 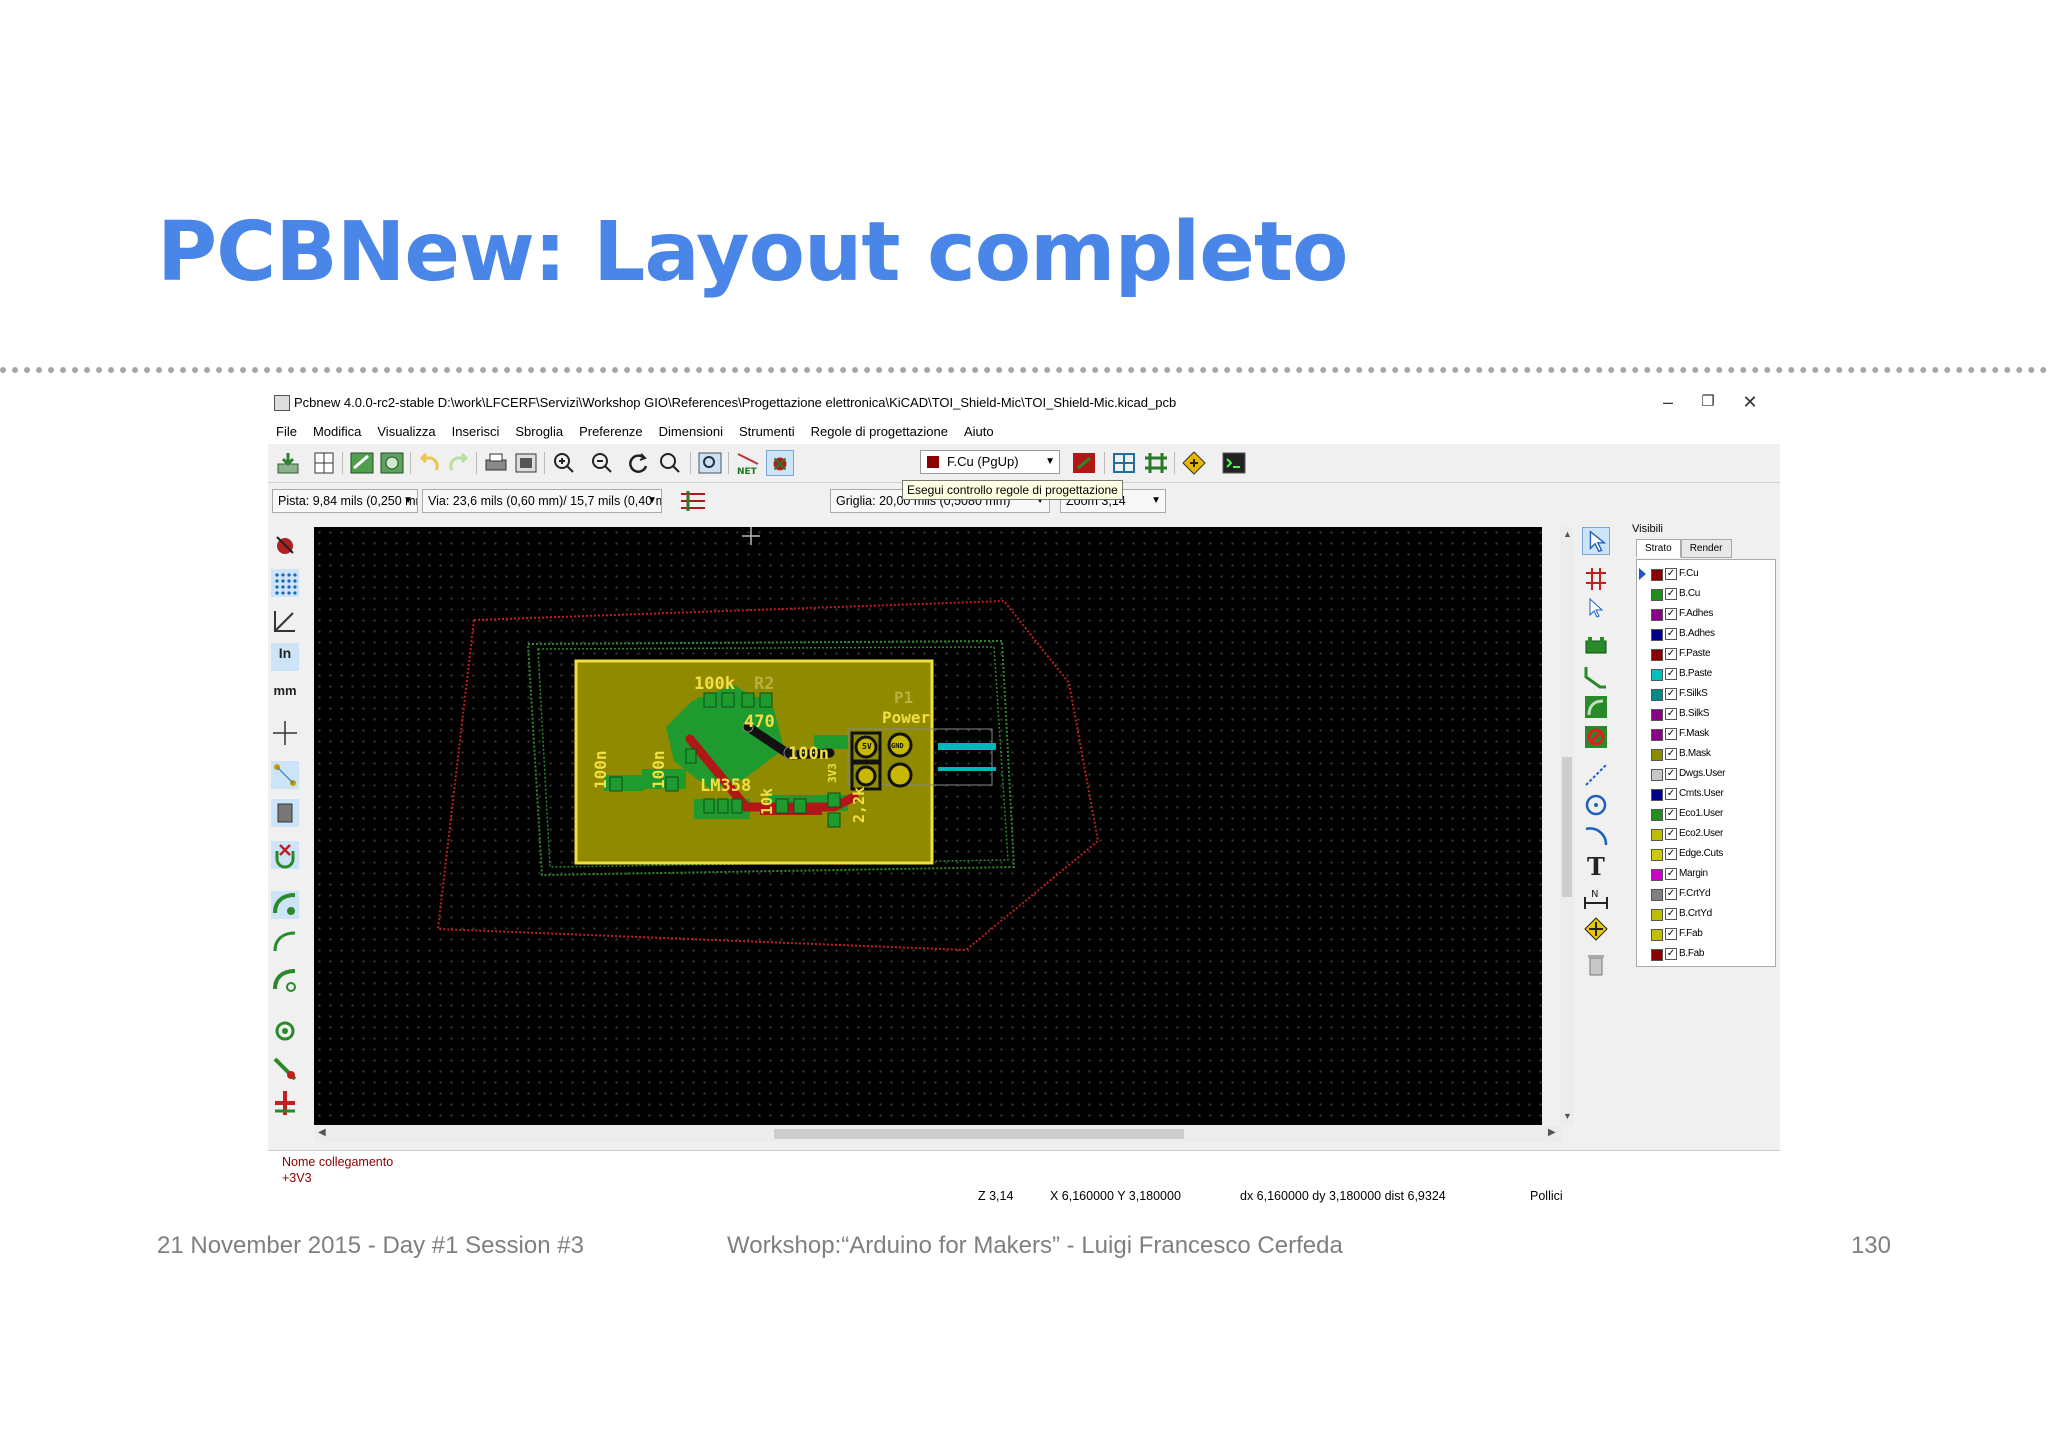 What do you see at coordinates (1596, 929) in the screenshot?
I see `add-target-icon` at bounding box center [1596, 929].